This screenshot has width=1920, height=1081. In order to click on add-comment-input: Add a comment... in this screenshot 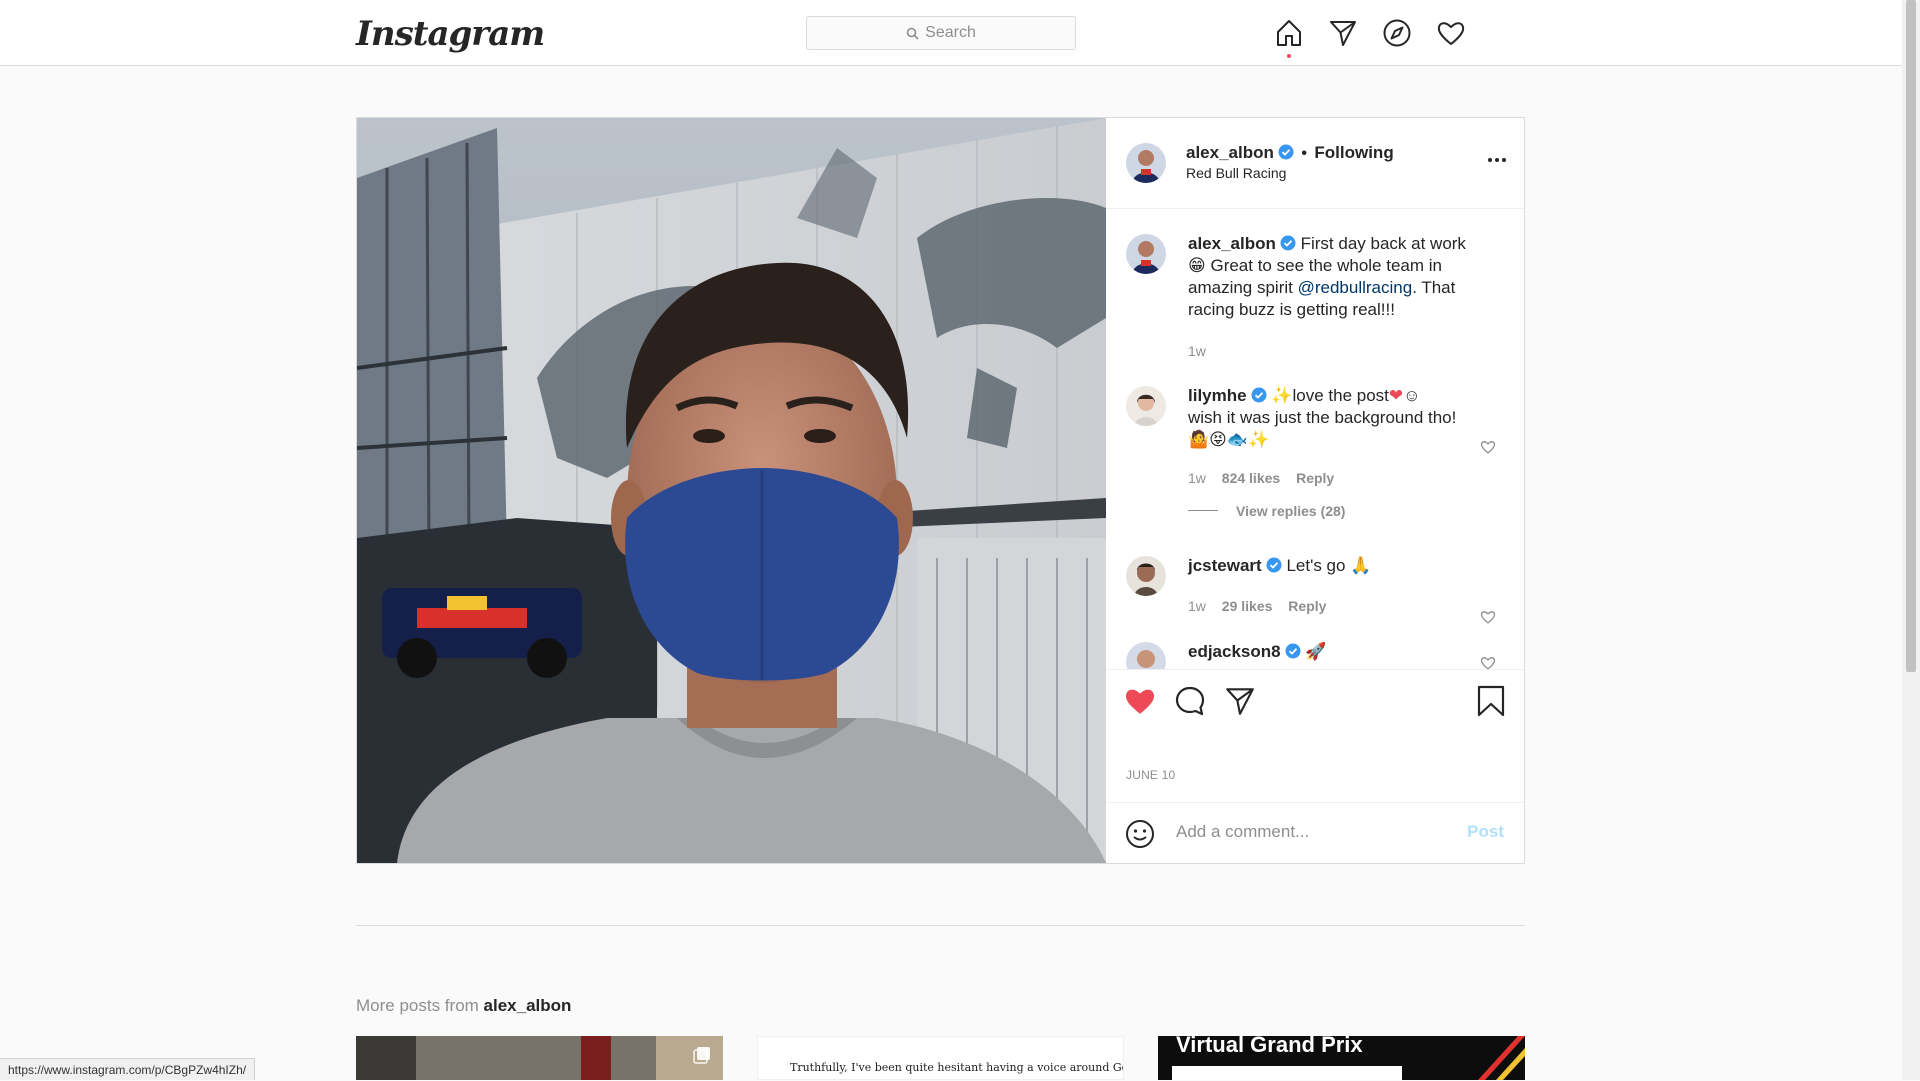, I will do `click(1242, 832)`.